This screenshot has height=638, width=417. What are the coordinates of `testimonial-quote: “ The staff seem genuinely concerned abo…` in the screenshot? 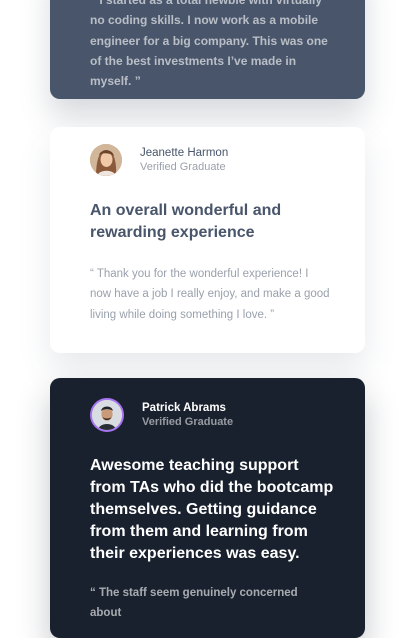 It's located at (194, 603).